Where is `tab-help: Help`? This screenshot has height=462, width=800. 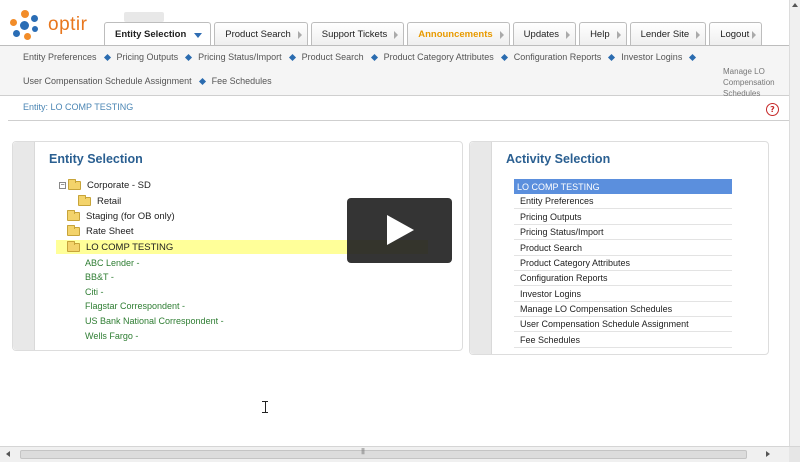
tab-help: Help is located at coordinates (603, 34).